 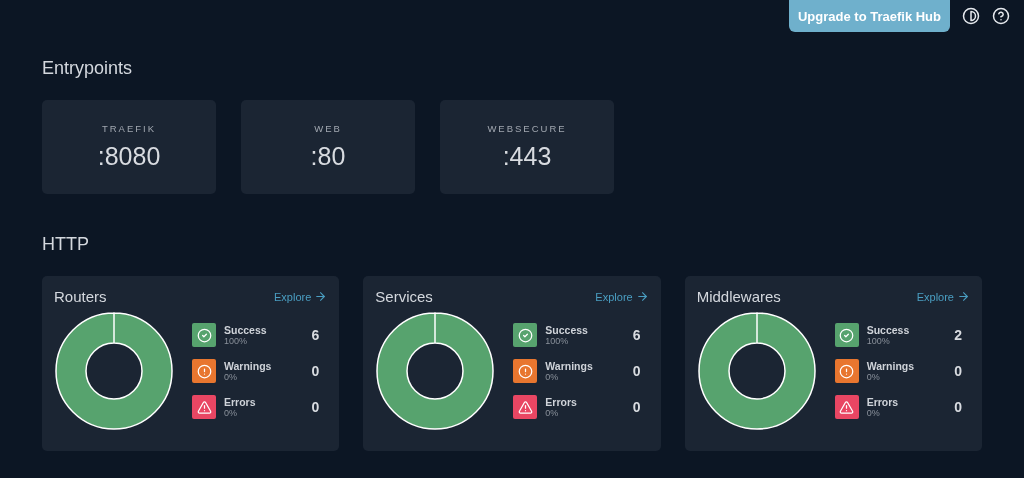 I want to click on card-title: Middlewares, so click(x=738, y=296).